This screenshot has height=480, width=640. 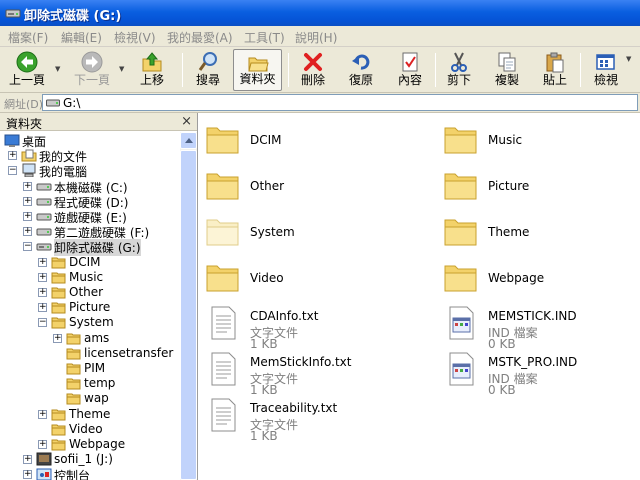 I want to click on tree-item-label: Video, so click(x=86, y=428).